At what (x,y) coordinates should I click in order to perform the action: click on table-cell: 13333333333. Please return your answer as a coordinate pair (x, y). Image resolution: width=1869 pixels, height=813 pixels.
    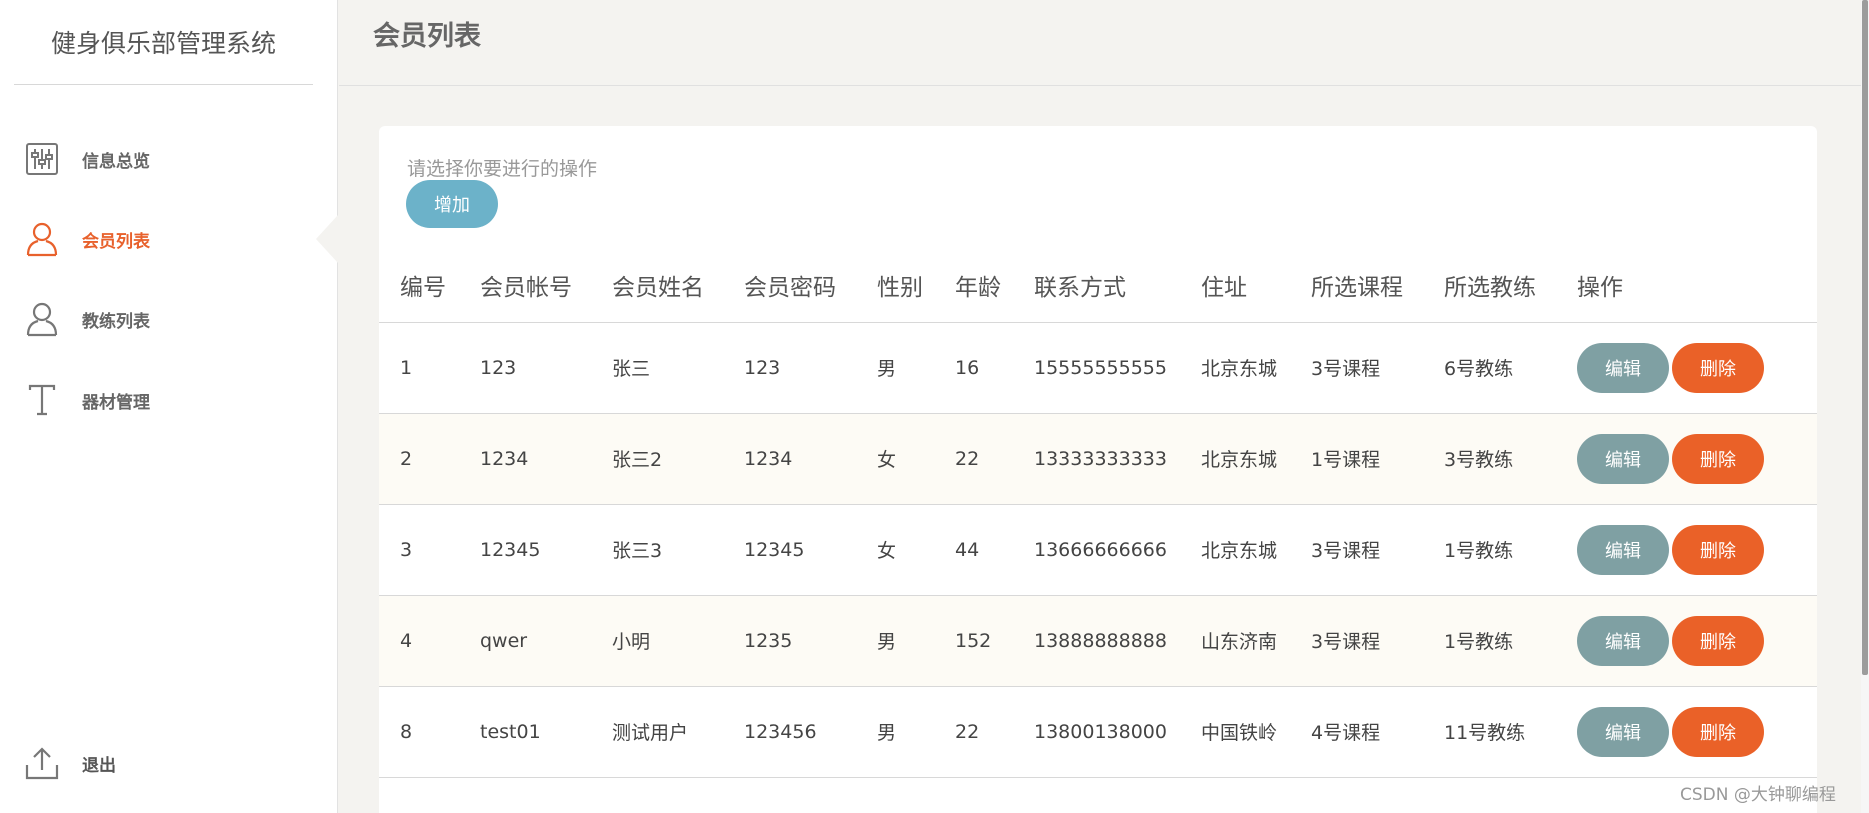
    Looking at the image, I should click on (1096, 459).